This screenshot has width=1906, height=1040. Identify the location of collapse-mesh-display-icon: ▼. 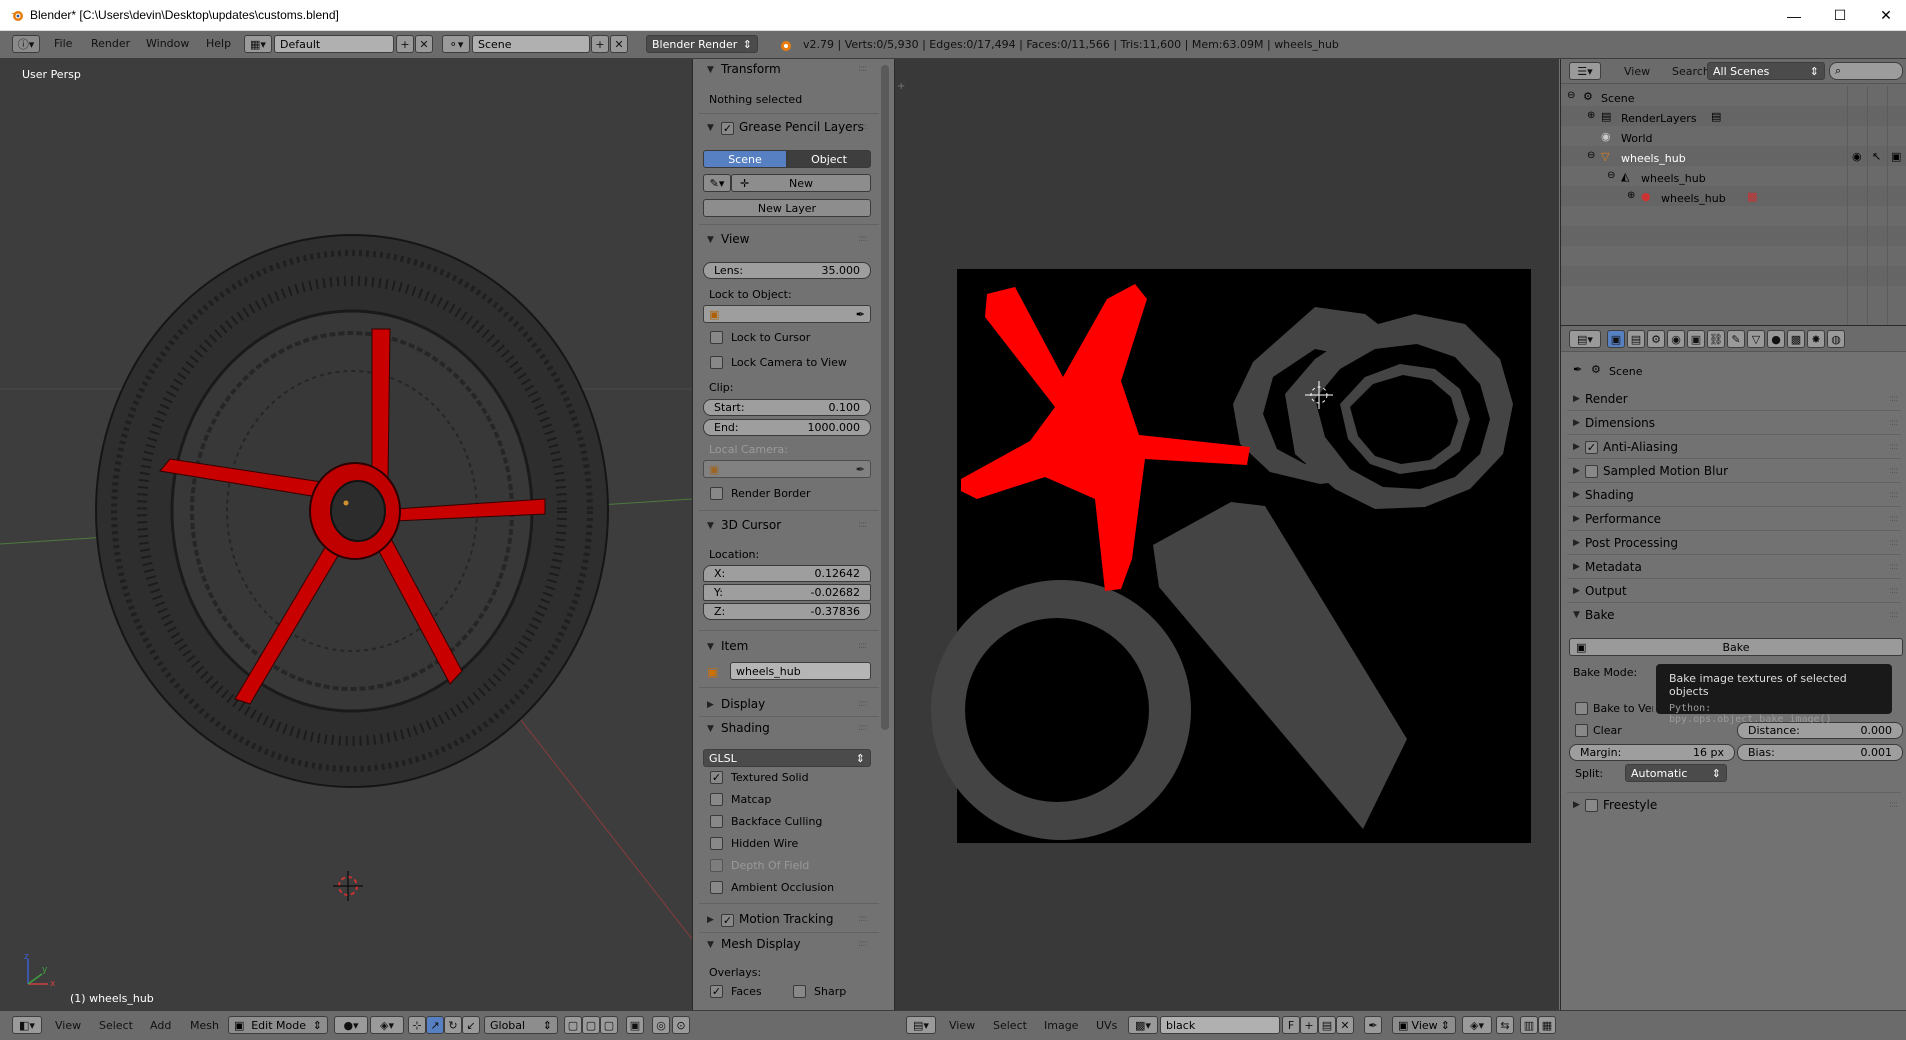
(710, 945).